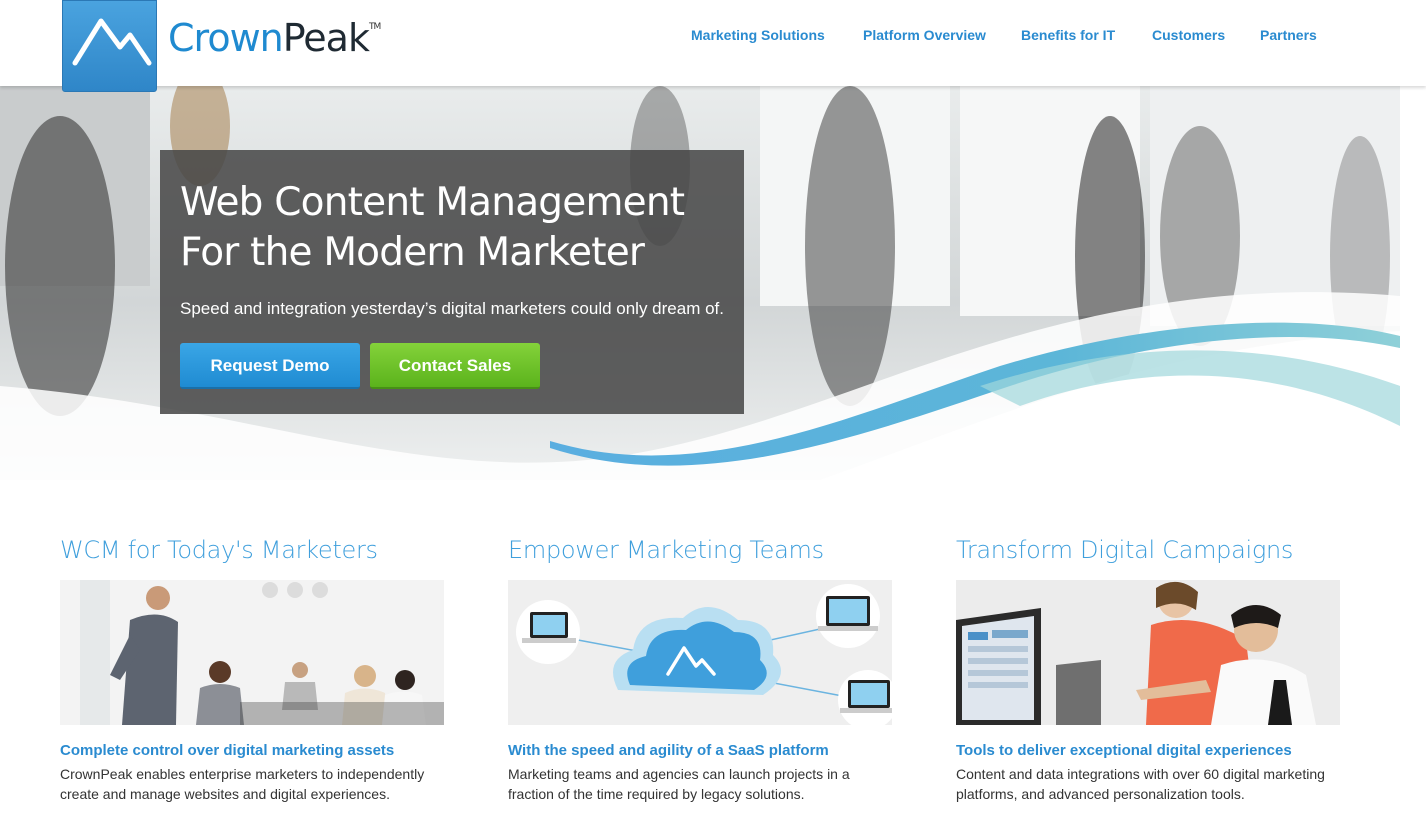 The height and width of the screenshot is (819, 1426). I want to click on campaign-team-photo, so click(1148, 652).